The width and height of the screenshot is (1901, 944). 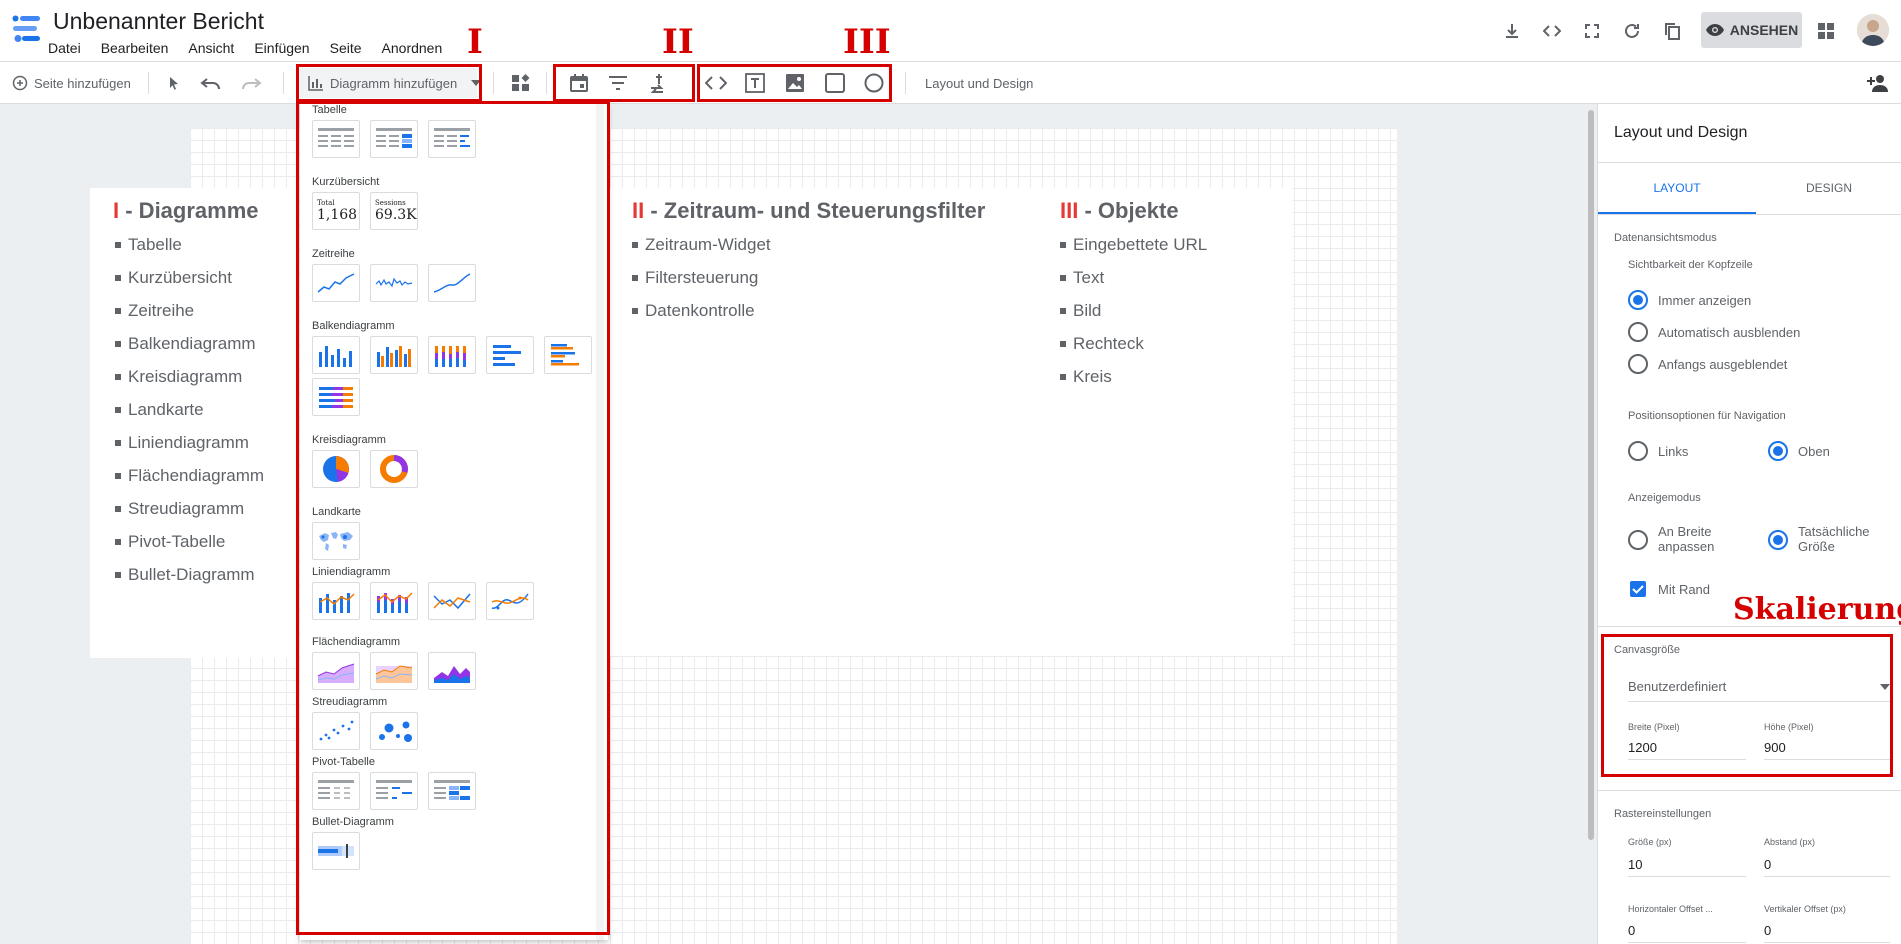 What do you see at coordinates (350, 702) in the screenshot?
I see `section-label-scatter: Streudiagramm` at bounding box center [350, 702].